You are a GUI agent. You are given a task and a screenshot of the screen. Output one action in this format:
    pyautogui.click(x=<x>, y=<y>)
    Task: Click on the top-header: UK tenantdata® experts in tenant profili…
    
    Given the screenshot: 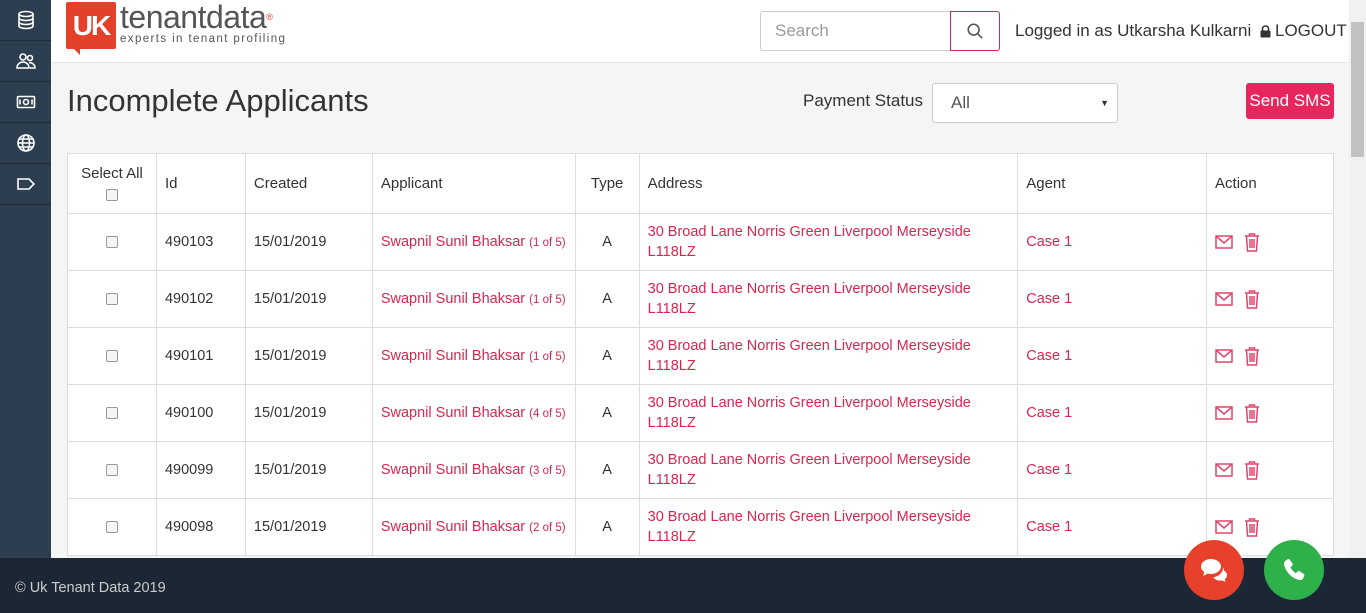 What is the action you would take?
    pyautogui.click(x=700, y=31)
    